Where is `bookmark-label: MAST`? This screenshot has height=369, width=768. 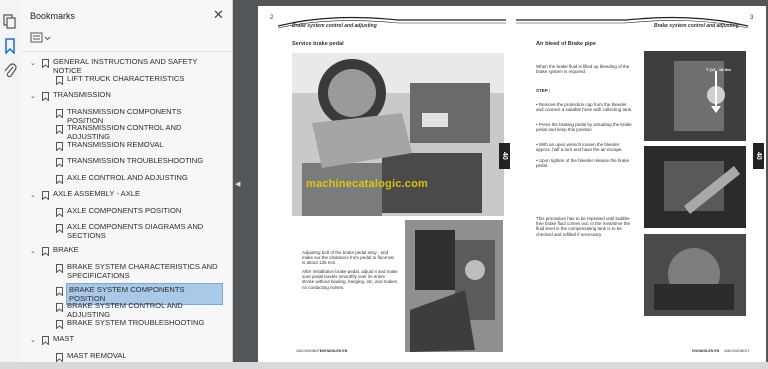 bookmark-label: MAST is located at coordinates (64, 338).